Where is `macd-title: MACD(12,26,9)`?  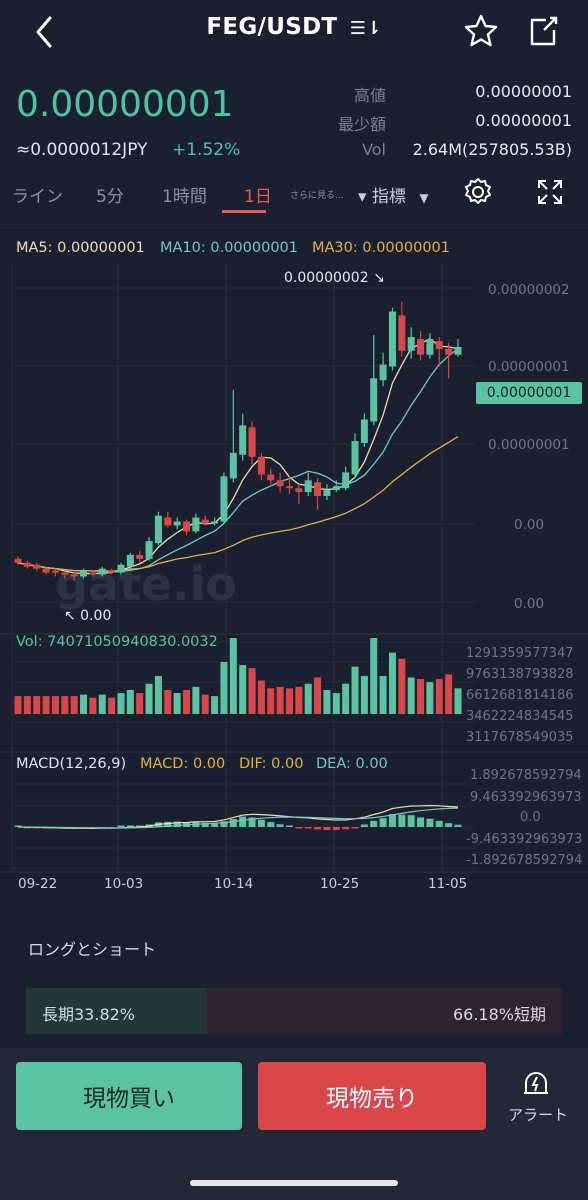
macd-title: MACD(12,26,9) is located at coordinates (71, 764).